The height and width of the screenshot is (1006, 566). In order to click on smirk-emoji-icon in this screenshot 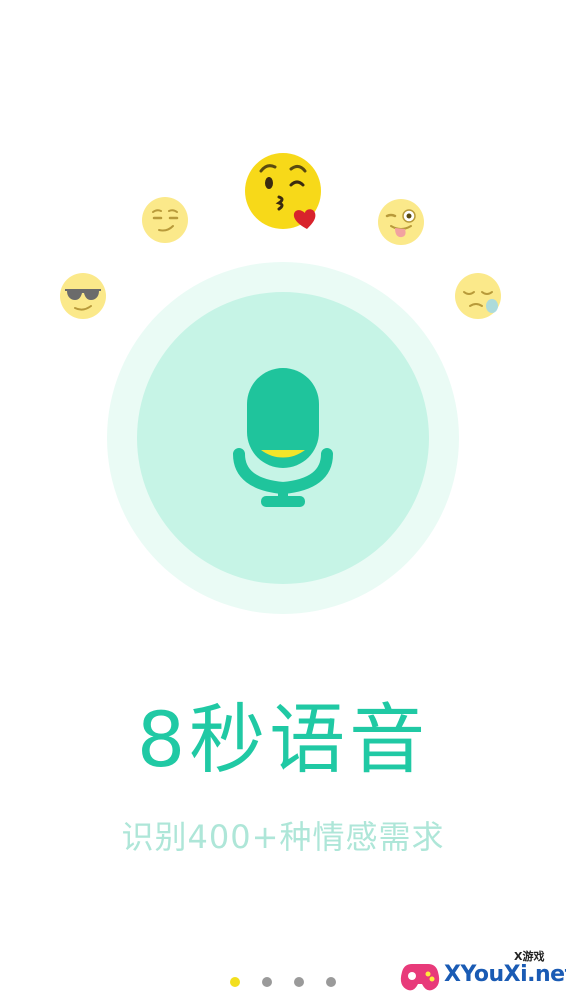, I will do `click(165, 220)`.